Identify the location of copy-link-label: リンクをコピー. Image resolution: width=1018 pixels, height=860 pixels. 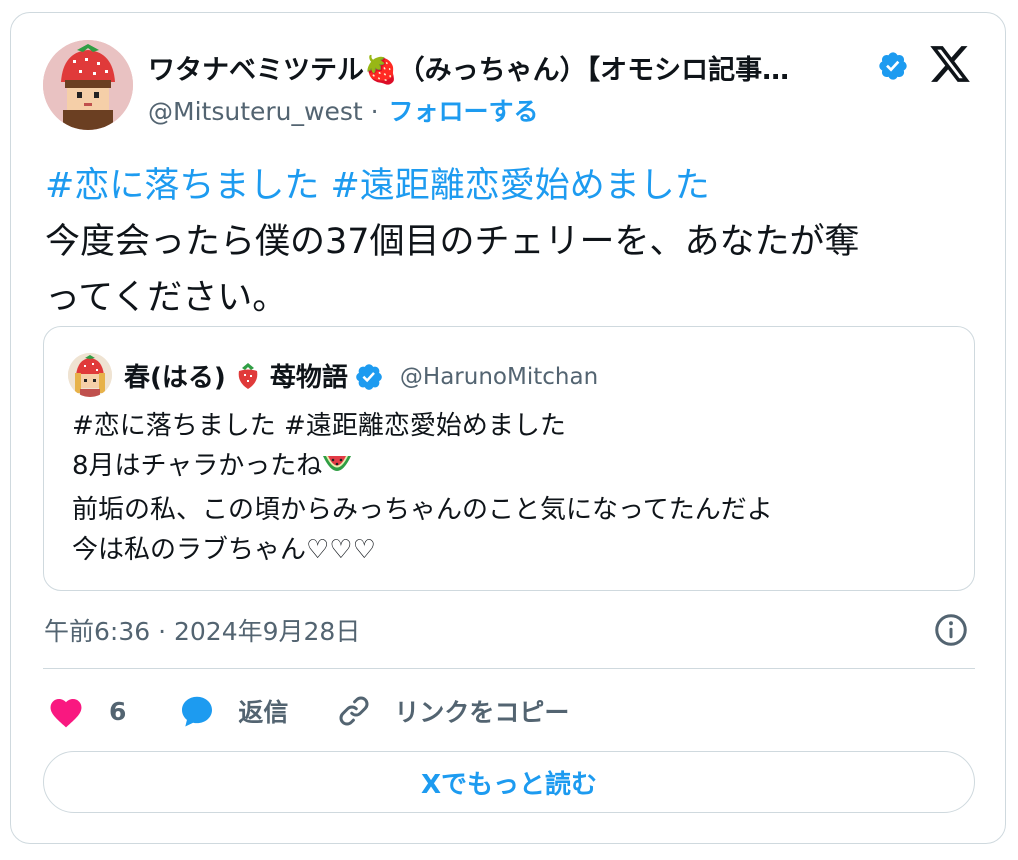
(482, 712).